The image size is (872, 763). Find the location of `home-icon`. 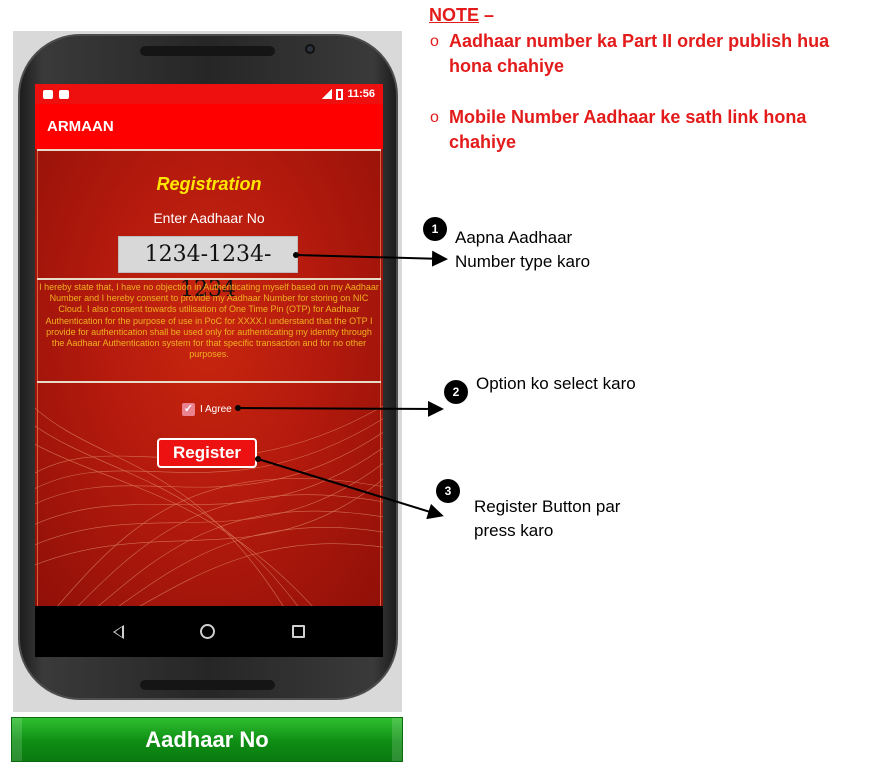

home-icon is located at coordinates (208, 631).